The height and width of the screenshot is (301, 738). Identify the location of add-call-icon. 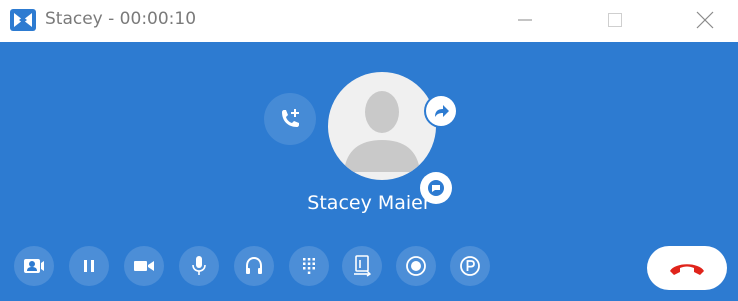
(290, 118).